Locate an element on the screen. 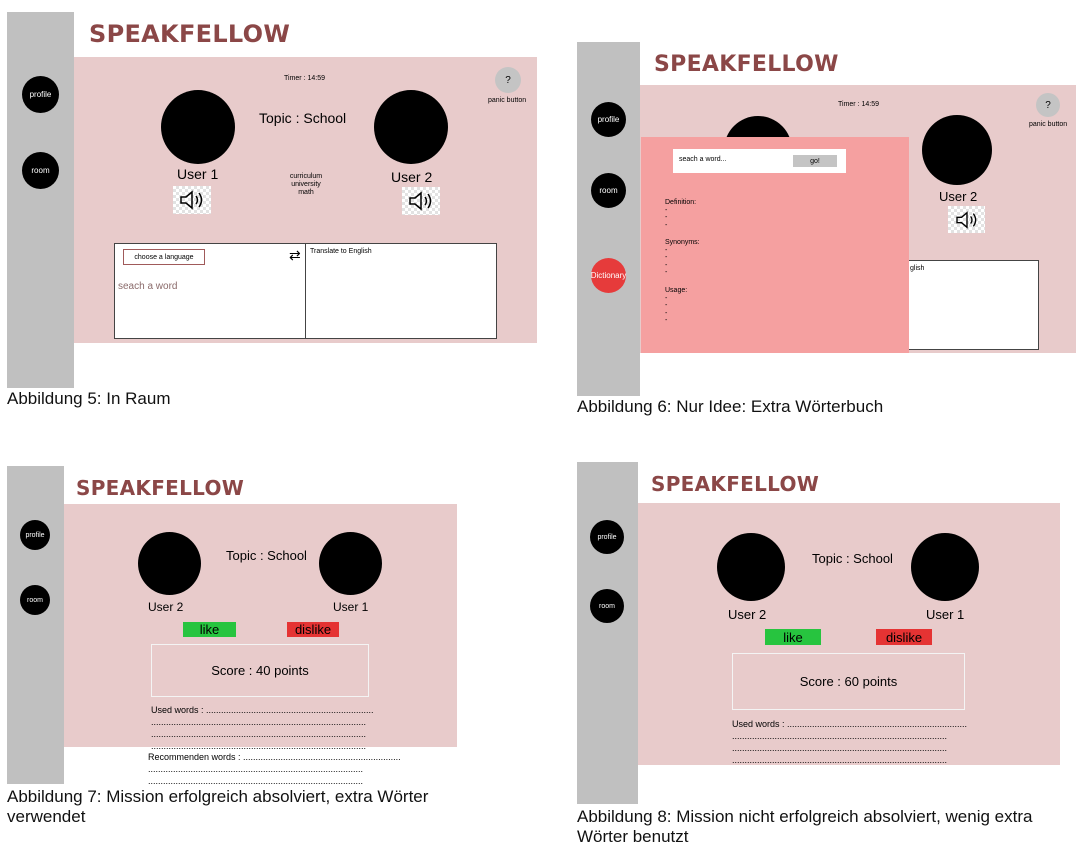 The image size is (1085, 857). definition-section: Definition: - - - is located at coordinates (680, 214).